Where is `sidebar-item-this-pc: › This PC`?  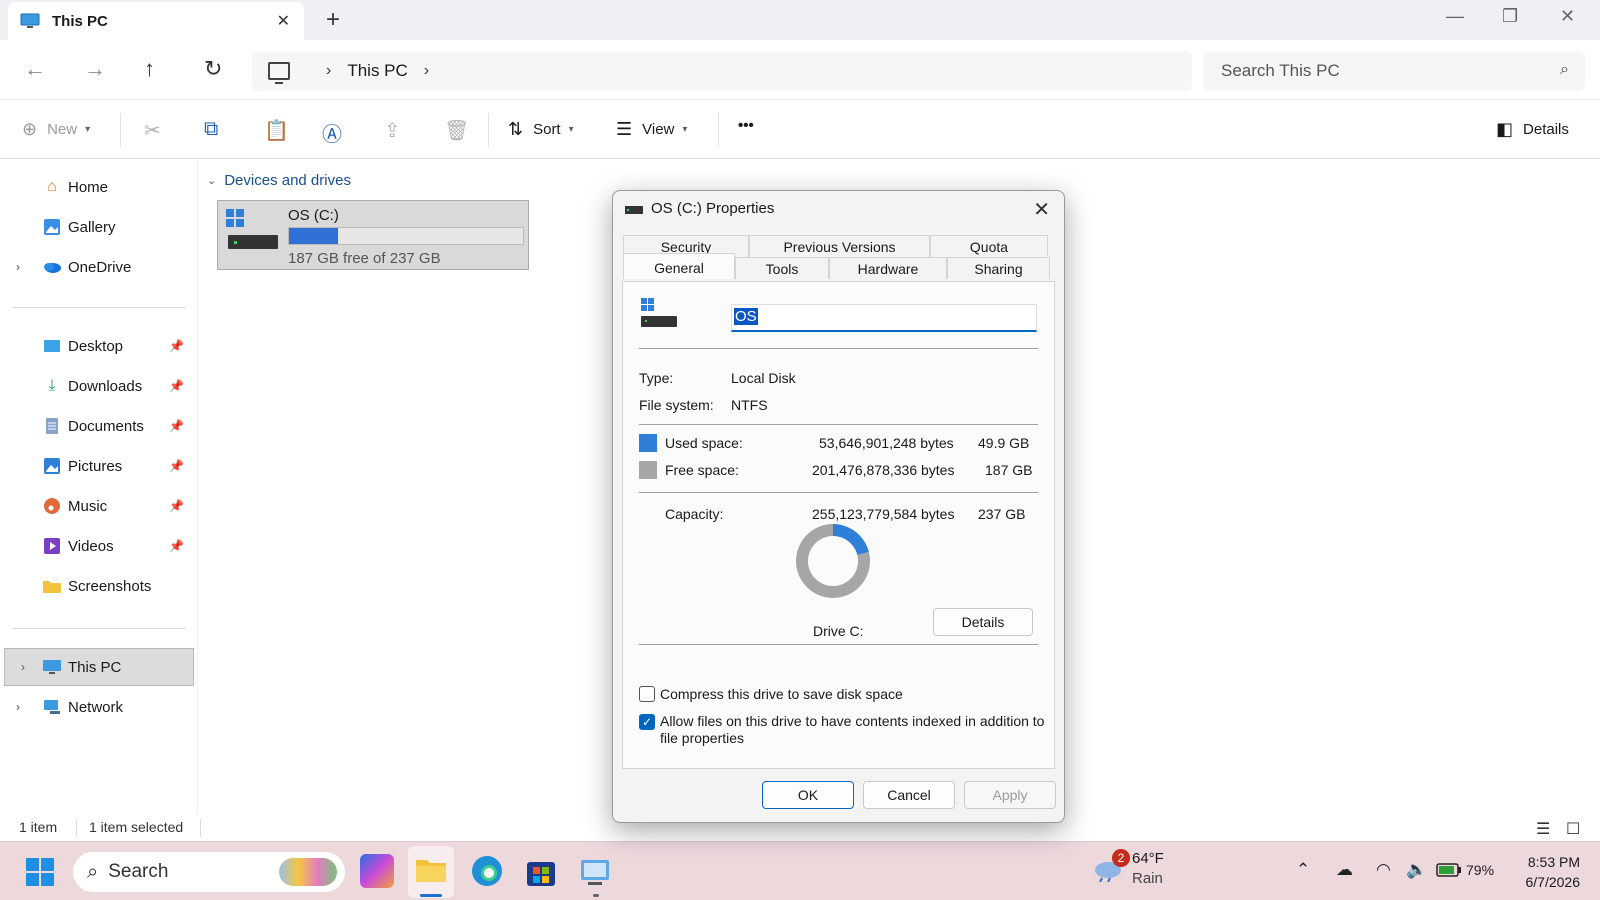
sidebar-item-this-pc: › This PC is located at coordinates (99, 667).